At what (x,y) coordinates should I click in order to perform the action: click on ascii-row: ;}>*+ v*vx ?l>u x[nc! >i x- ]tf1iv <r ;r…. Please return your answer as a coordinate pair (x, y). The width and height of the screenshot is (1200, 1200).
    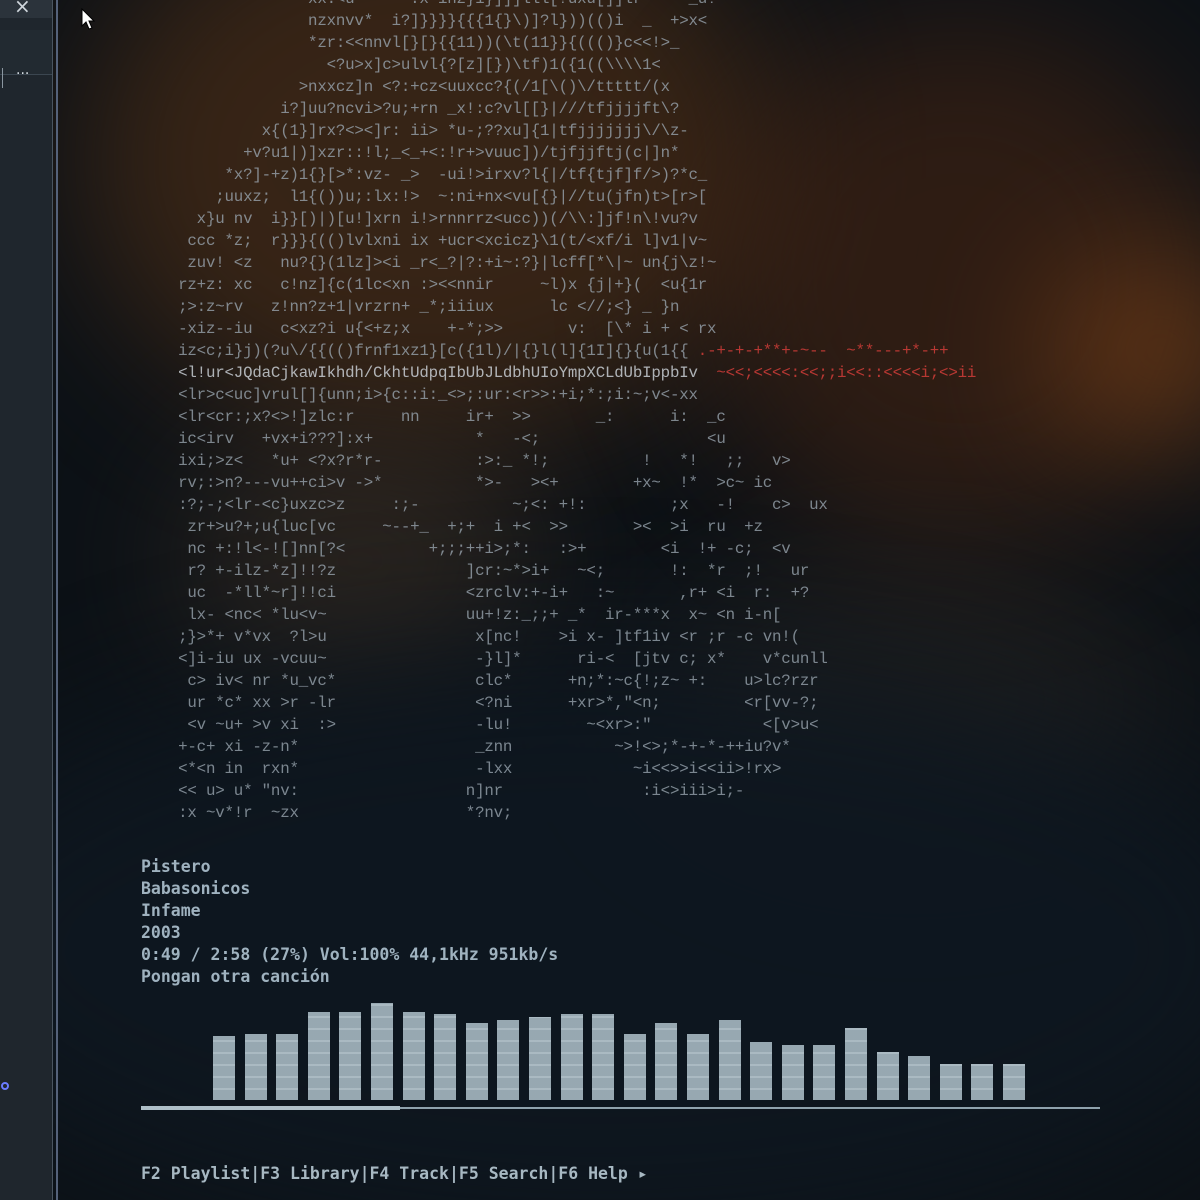
    Looking at the image, I should click on (558, 637).